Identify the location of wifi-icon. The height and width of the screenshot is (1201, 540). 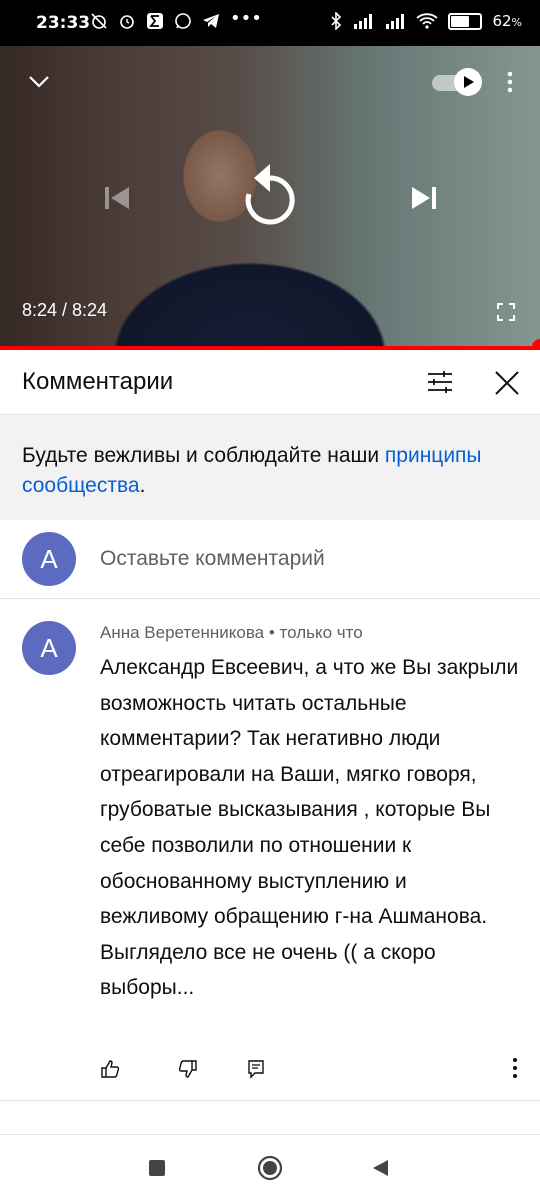
(427, 21).